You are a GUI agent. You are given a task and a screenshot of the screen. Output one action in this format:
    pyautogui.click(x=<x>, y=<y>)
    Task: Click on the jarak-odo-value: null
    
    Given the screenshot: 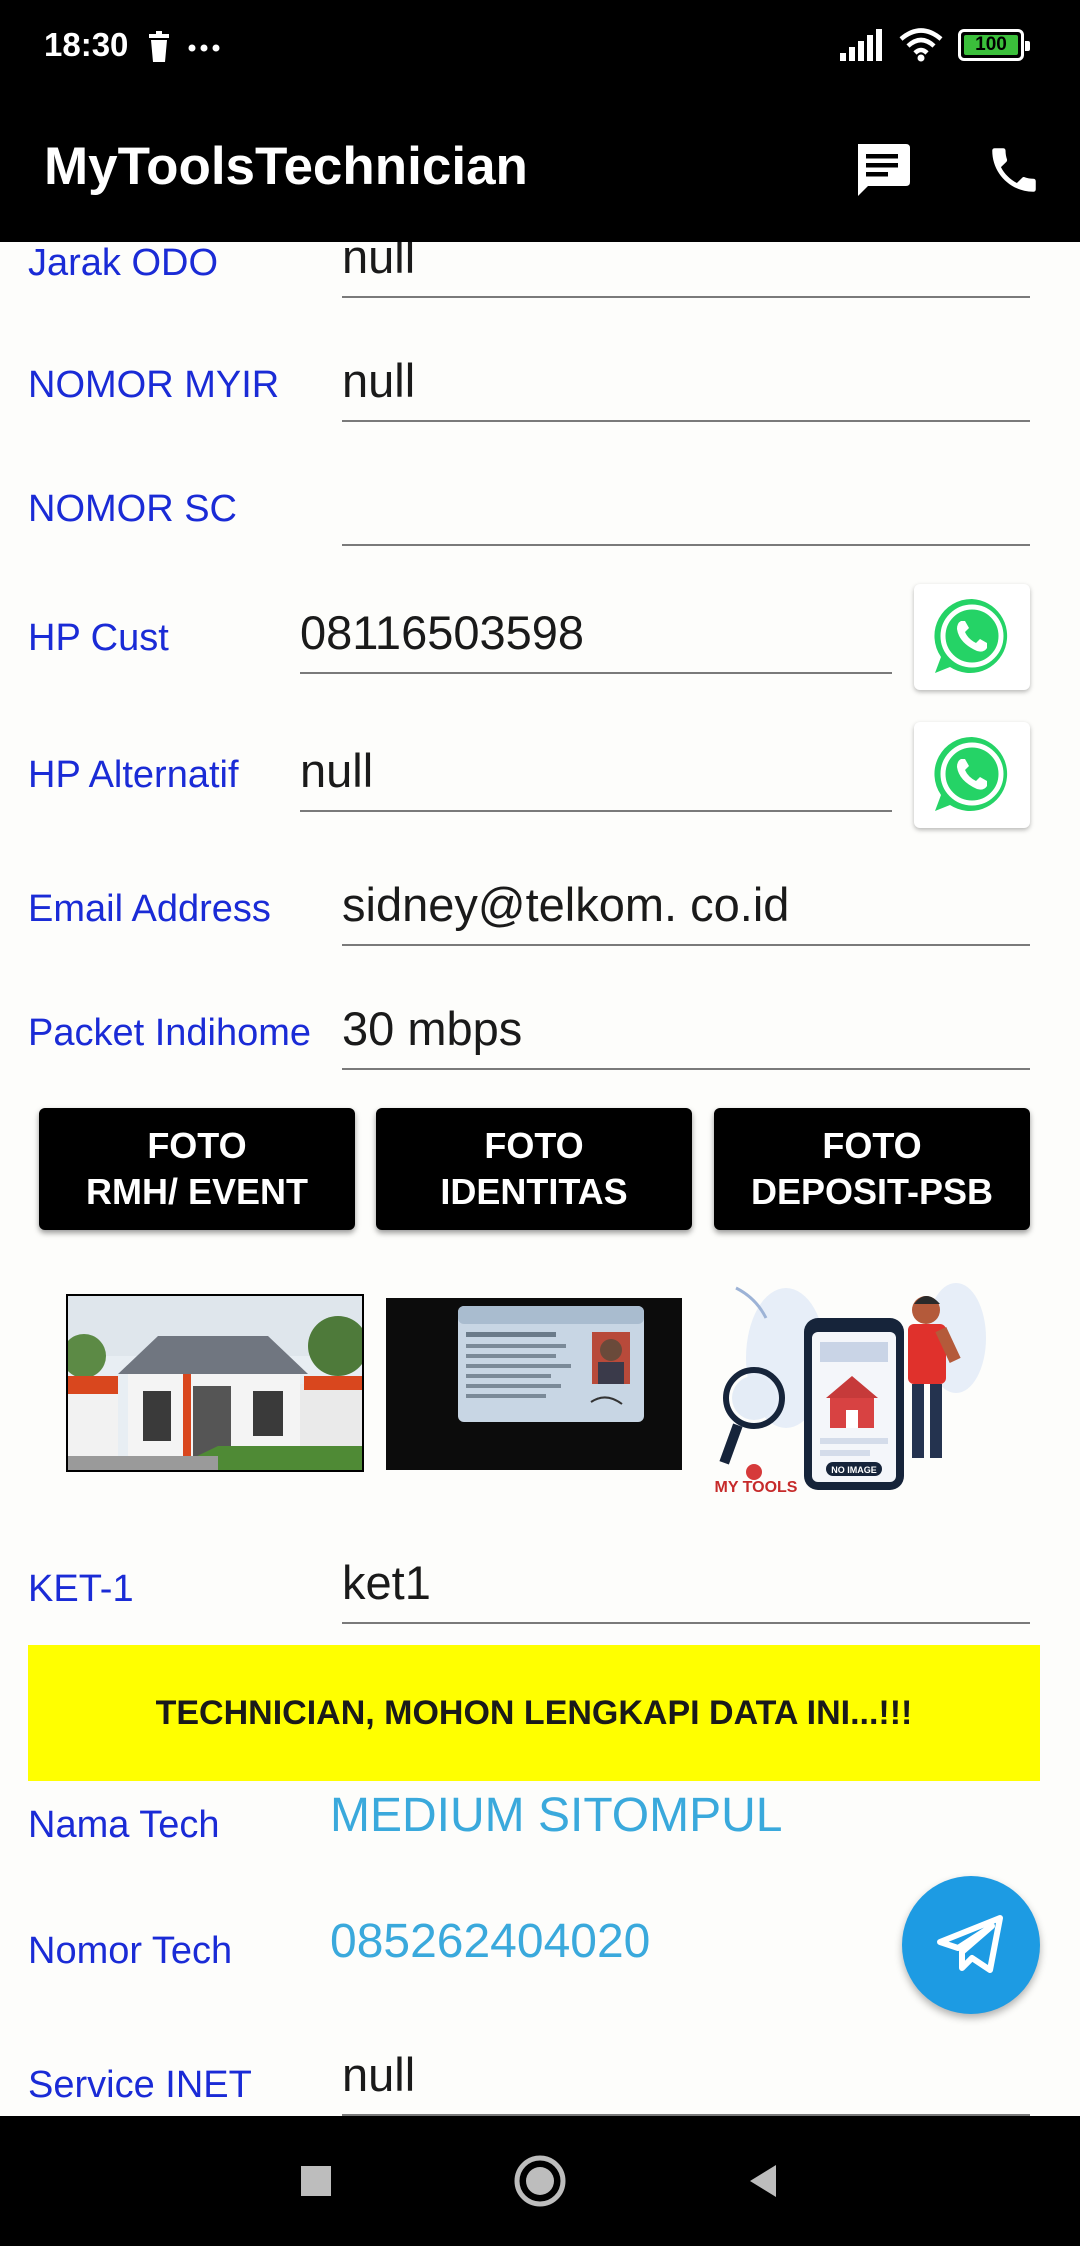 What is the action you would take?
    pyautogui.click(x=379, y=262)
    